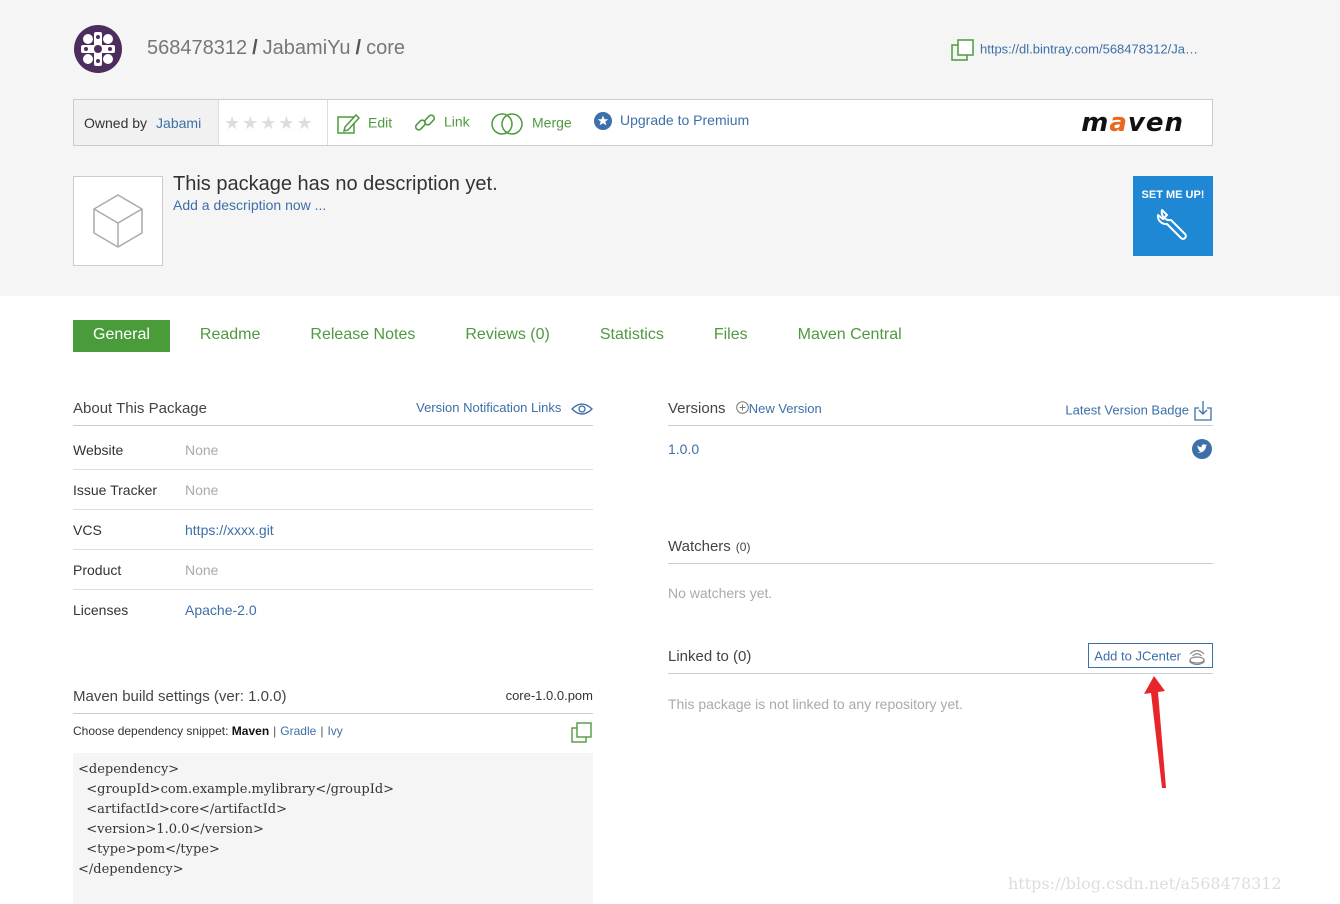 This screenshot has width=1340, height=904. Describe the element at coordinates (850, 336) in the screenshot. I see `tab-maven-central: Maven Central` at that location.